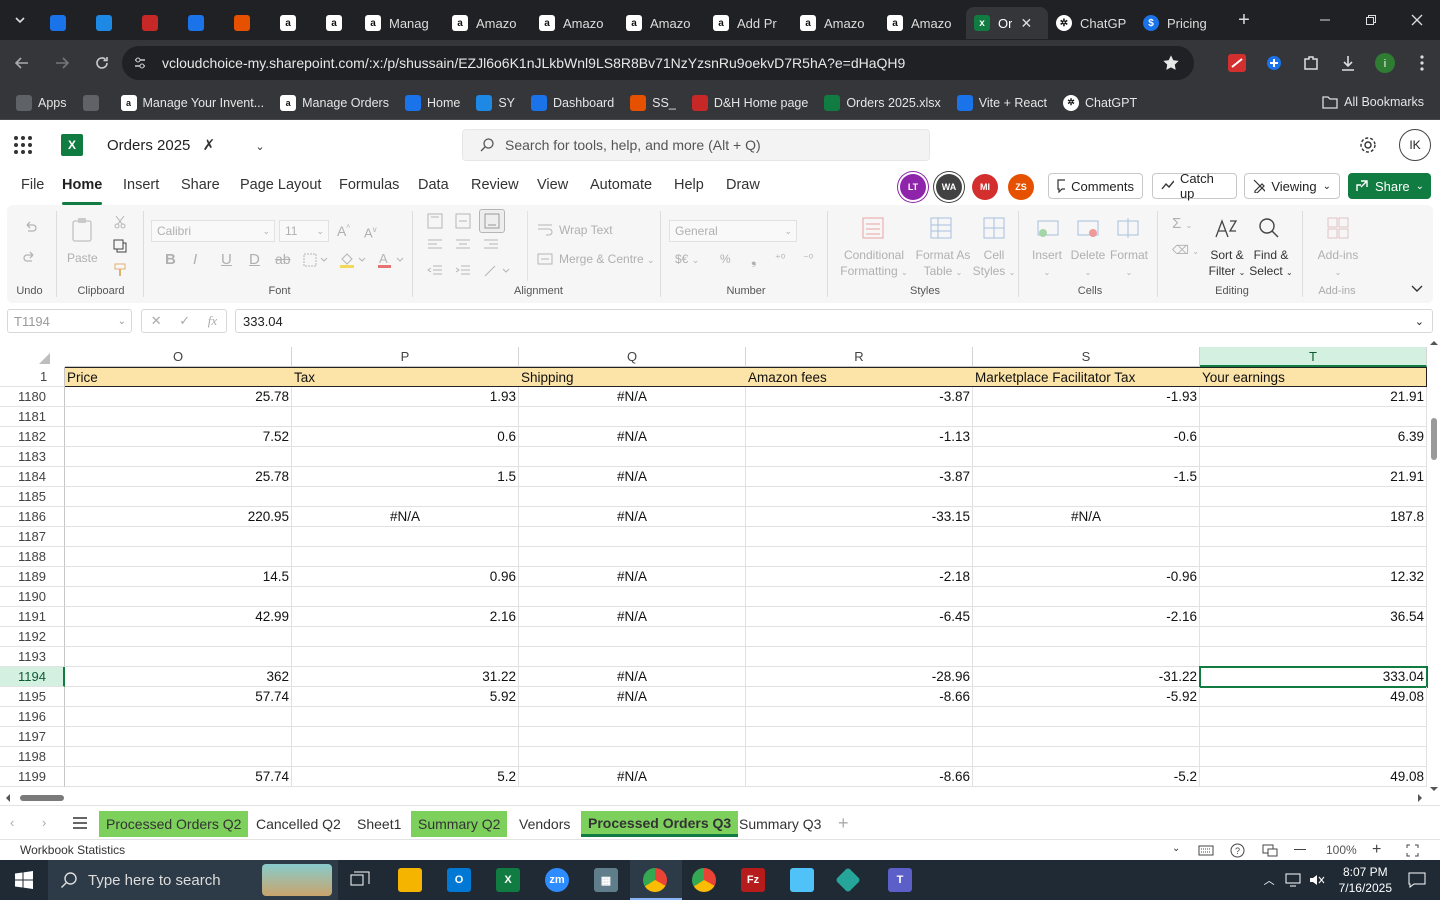  I want to click on format-painter-button, so click(120, 270).